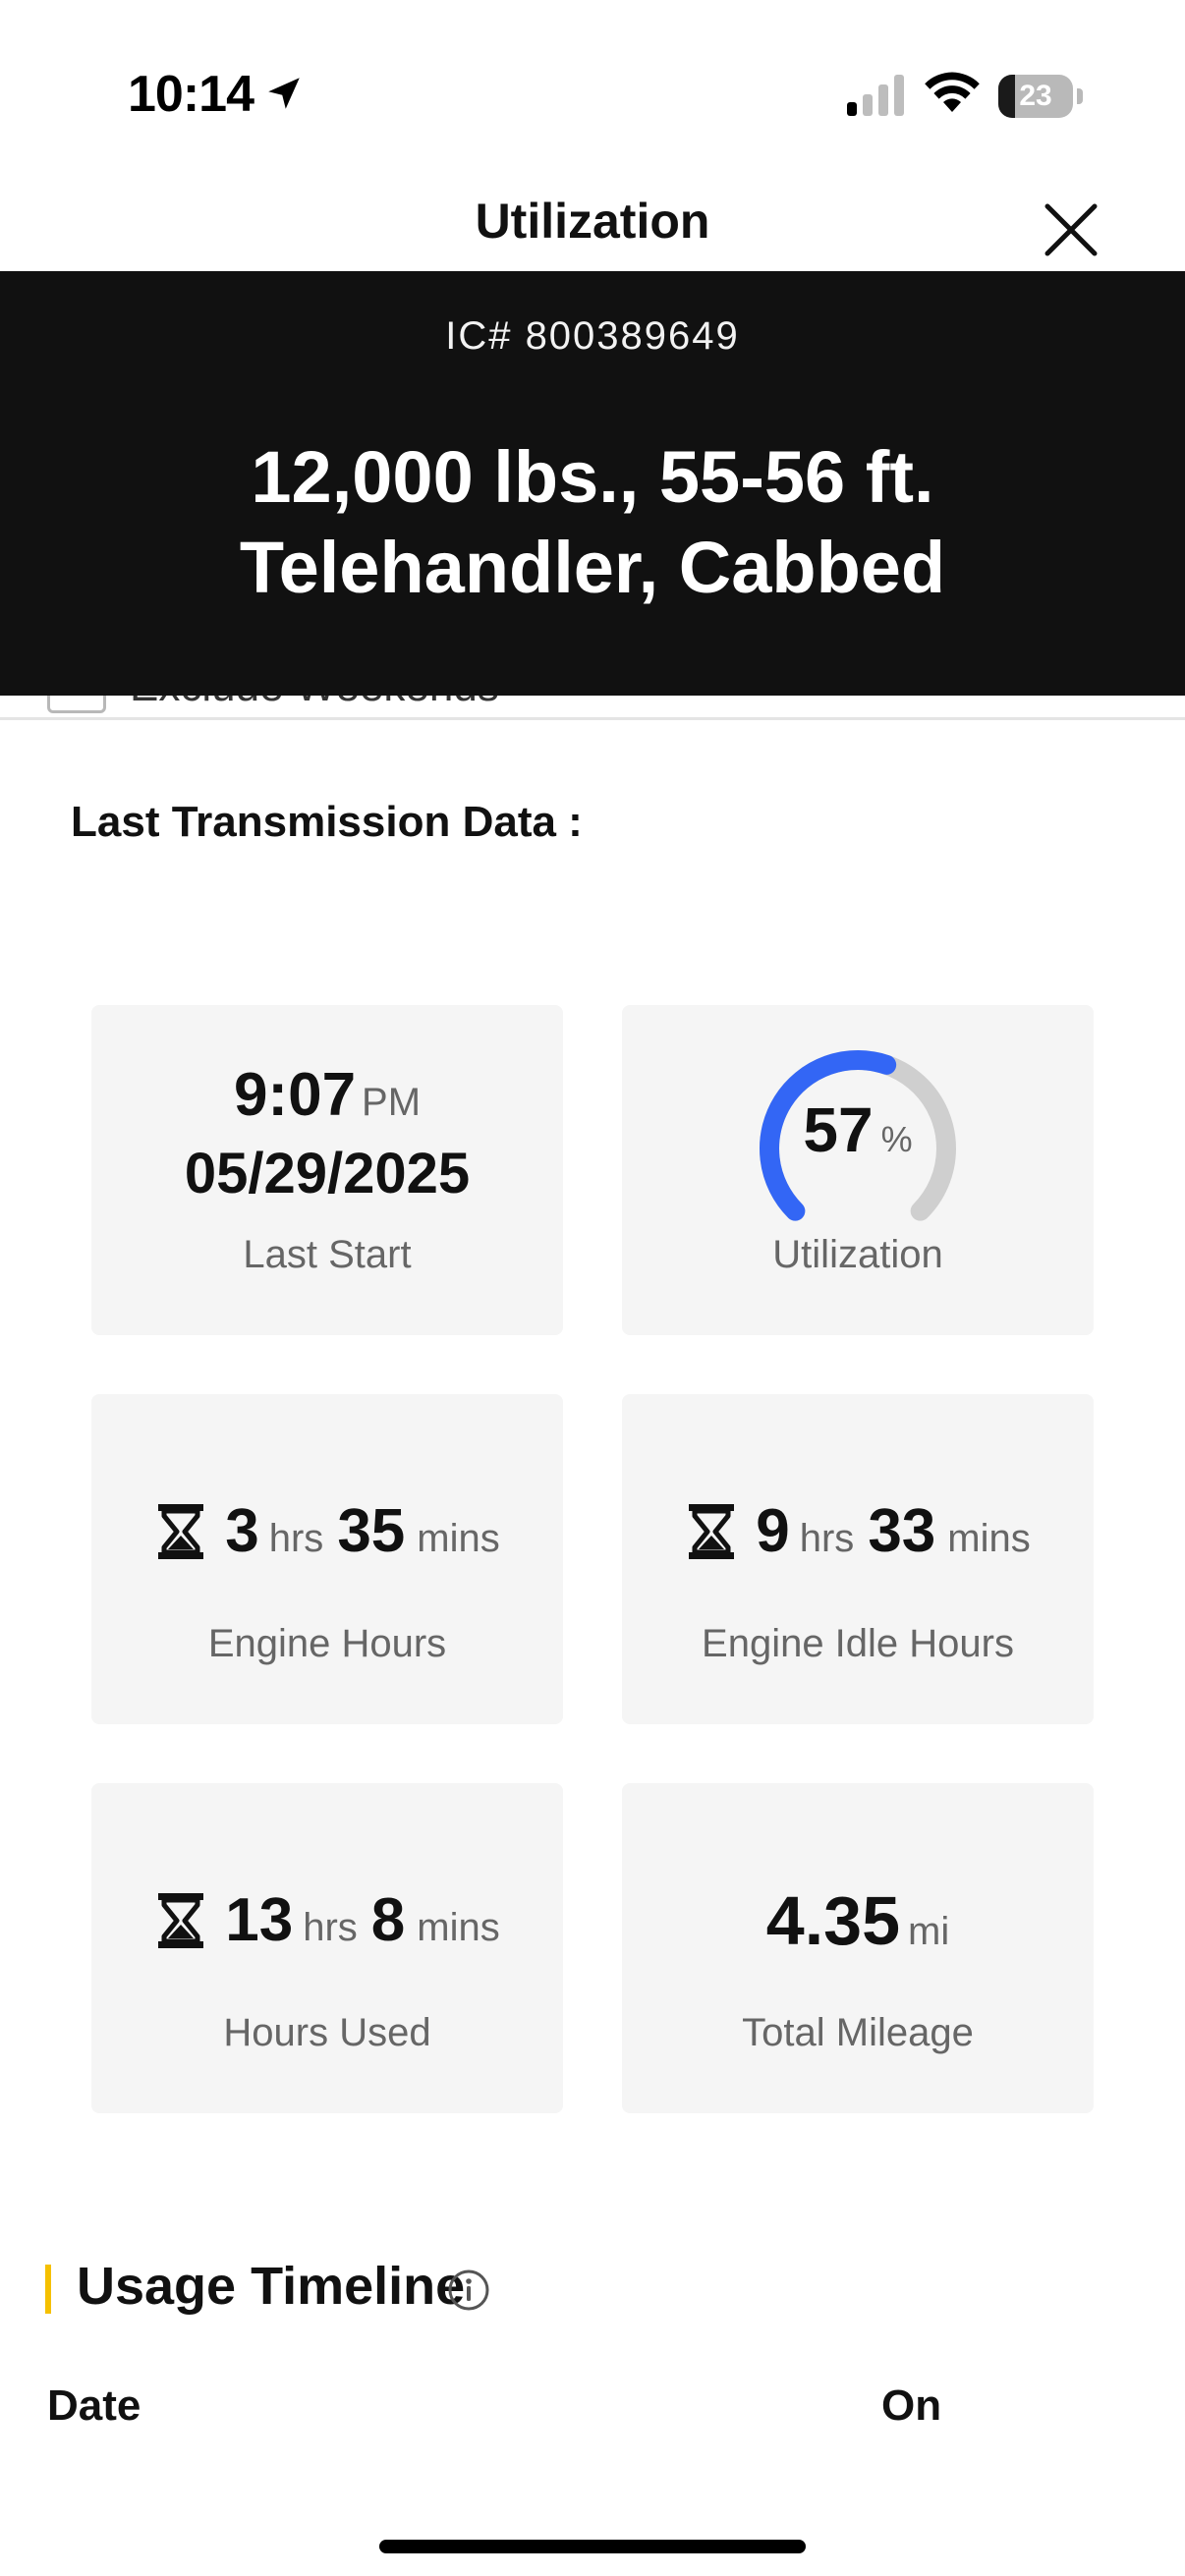  What do you see at coordinates (327, 2032) in the screenshot?
I see `hours-used-label: Hours Used` at bounding box center [327, 2032].